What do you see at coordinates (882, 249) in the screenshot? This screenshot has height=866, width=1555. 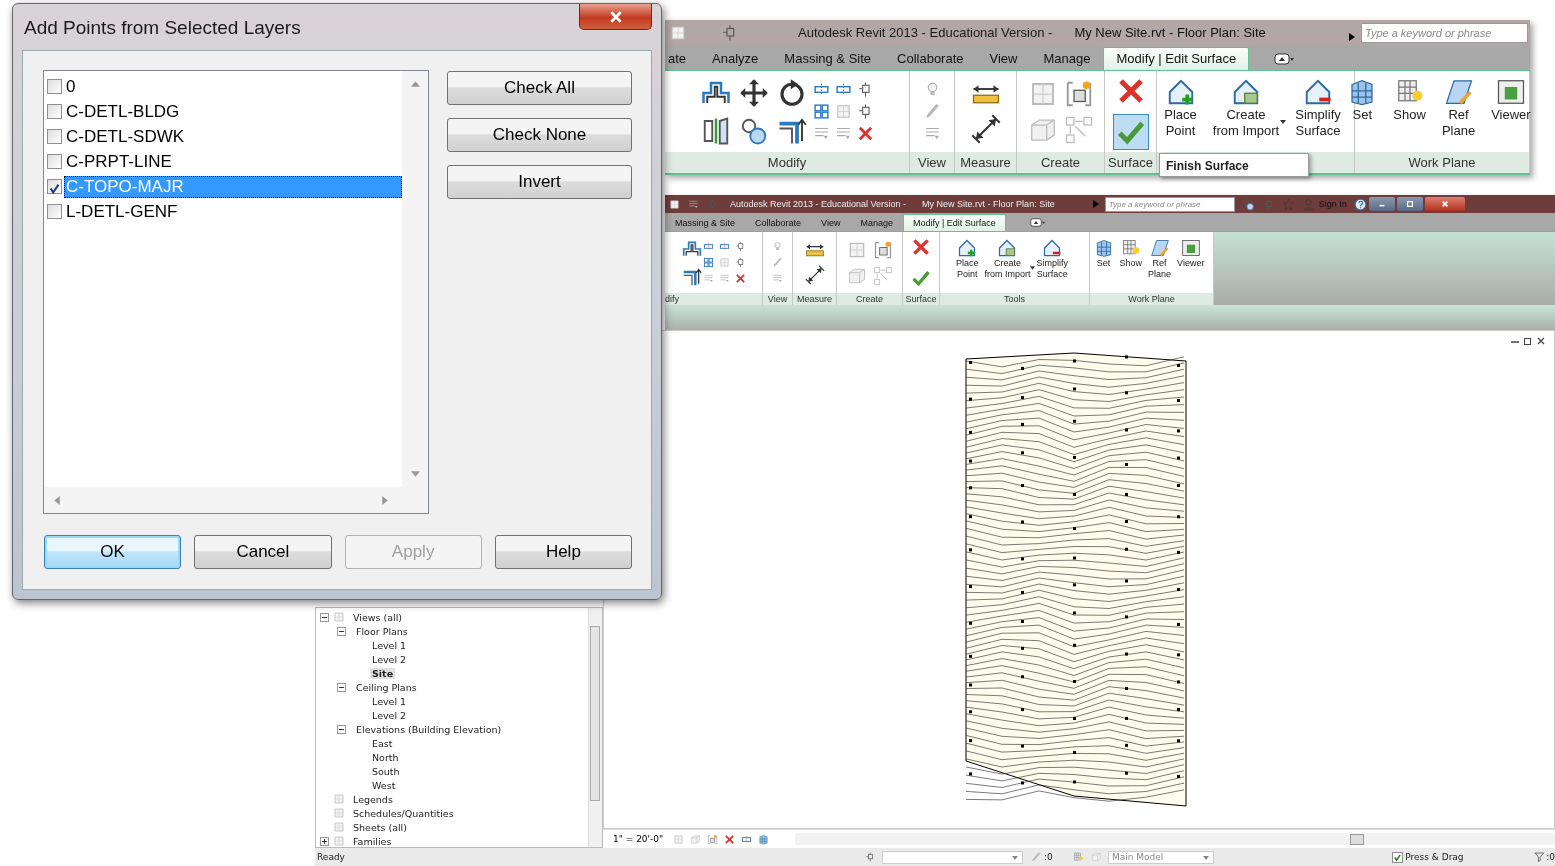 I see `box-star-icon` at bounding box center [882, 249].